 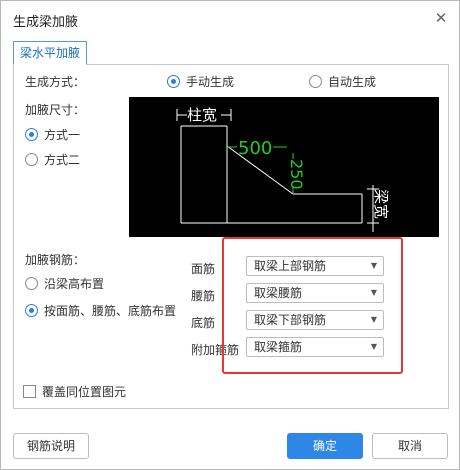 I want to click on radio-by-top-side-bottom: 按面筋、腰筋、底筋布置, so click(x=100, y=310).